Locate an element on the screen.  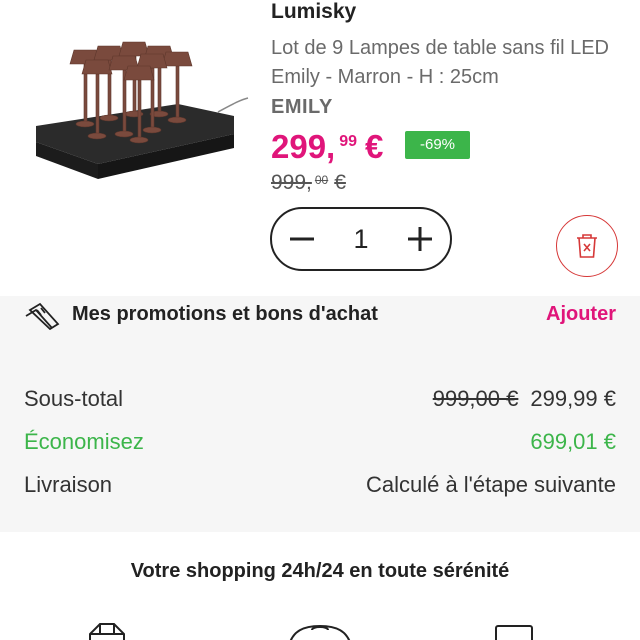
promotions-row: Mes promotions et bons d'achat Ajouter is located at coordinates (320, 322).